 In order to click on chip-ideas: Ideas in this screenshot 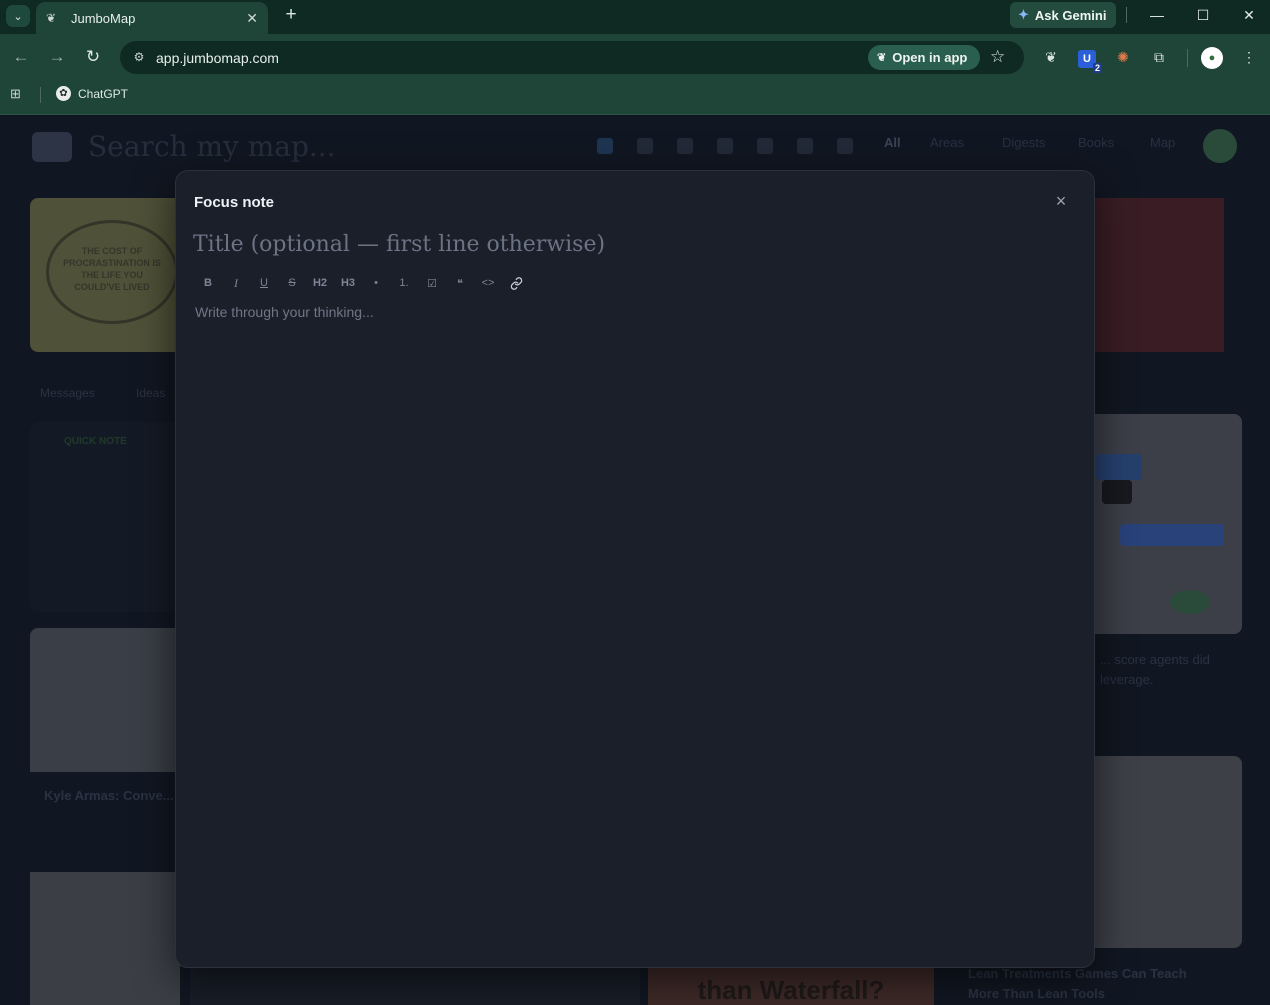, I will do `click(150, 393)`.